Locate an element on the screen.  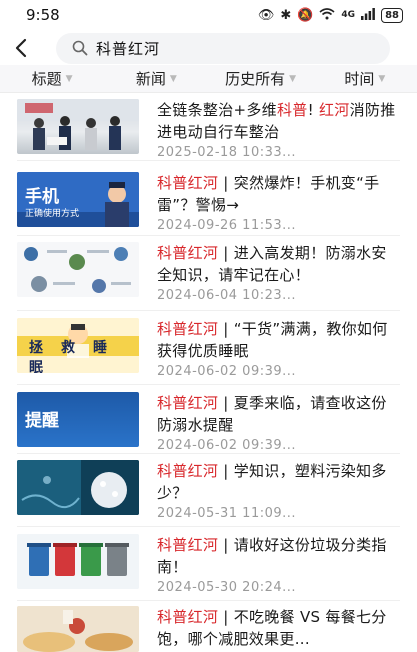
title-highlight: 红河 is located at coordinates (334, 110).